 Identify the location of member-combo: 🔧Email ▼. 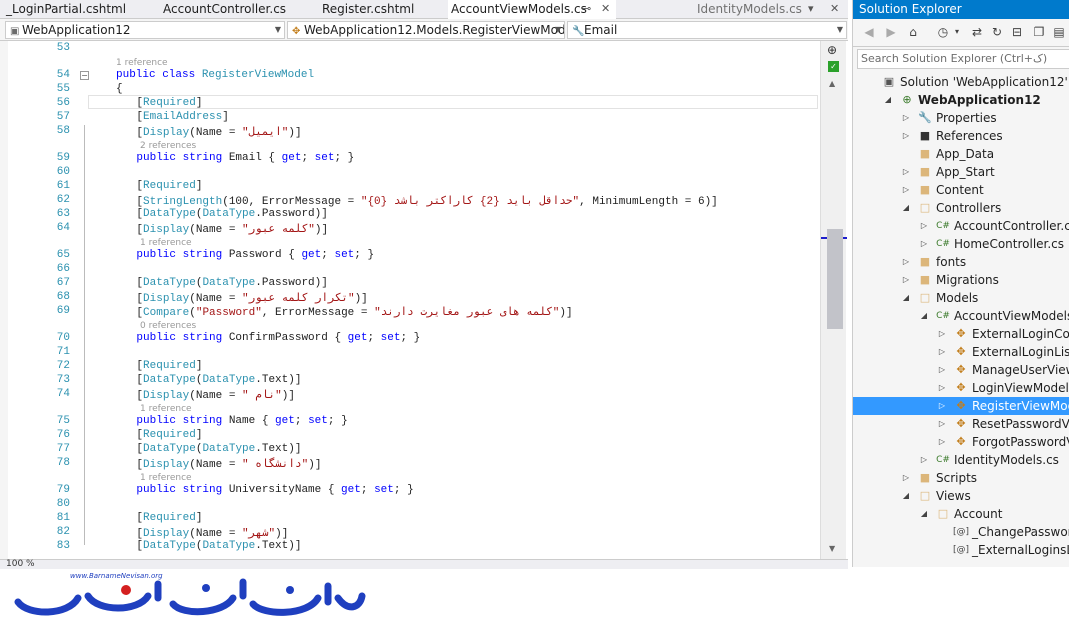
(707, 30).